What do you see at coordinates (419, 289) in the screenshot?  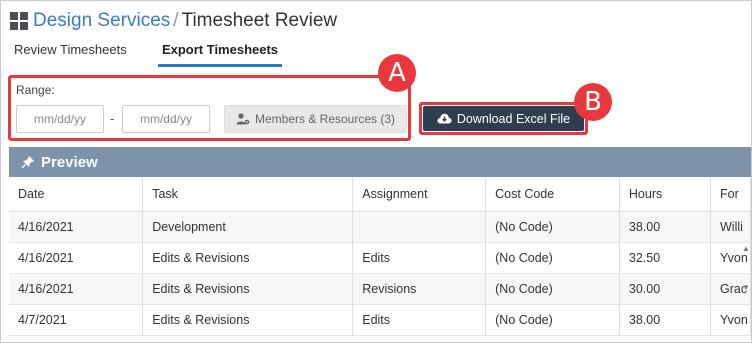 I see `cell-assignment: Revisions` at bounding box center [419, 289].